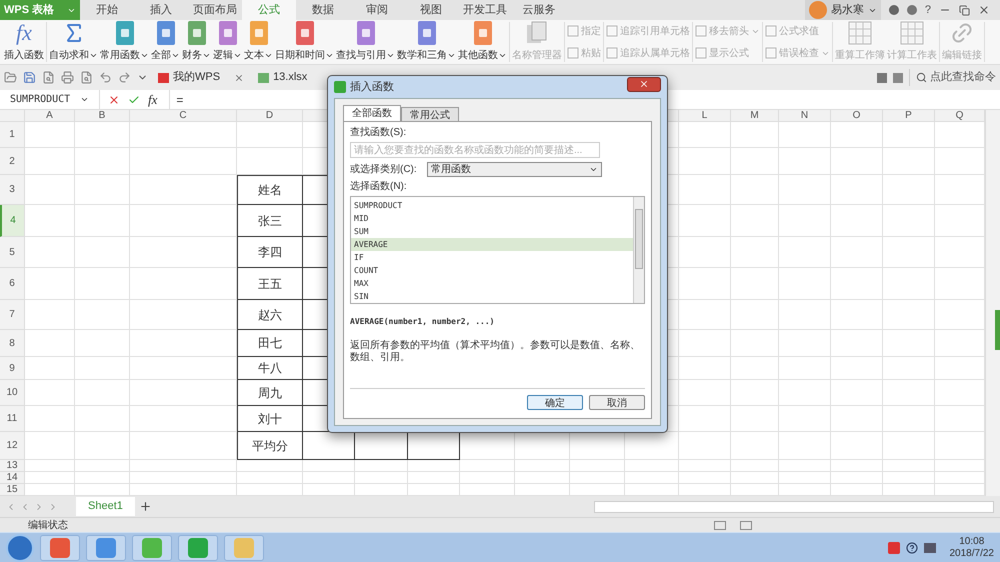  Describe the element at coordinates (372, 113) in the screenshot. I see `dialog-tab: 全部函数` at that location.